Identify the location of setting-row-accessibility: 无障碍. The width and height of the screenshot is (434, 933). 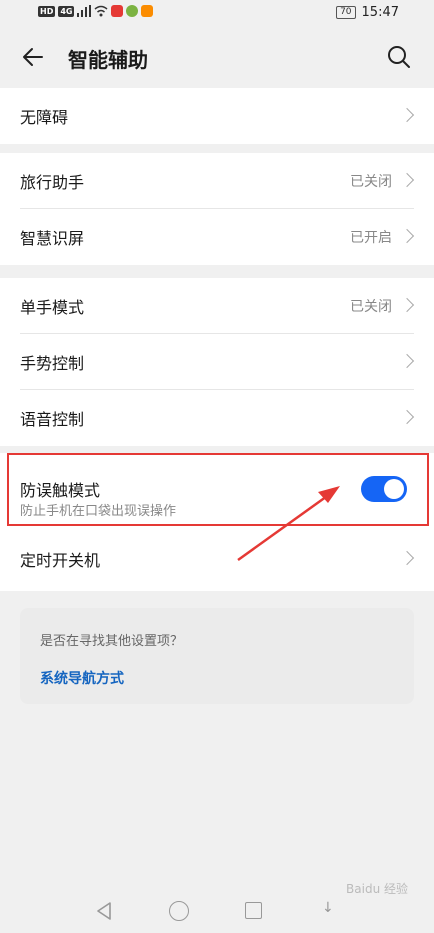
(217, 116).